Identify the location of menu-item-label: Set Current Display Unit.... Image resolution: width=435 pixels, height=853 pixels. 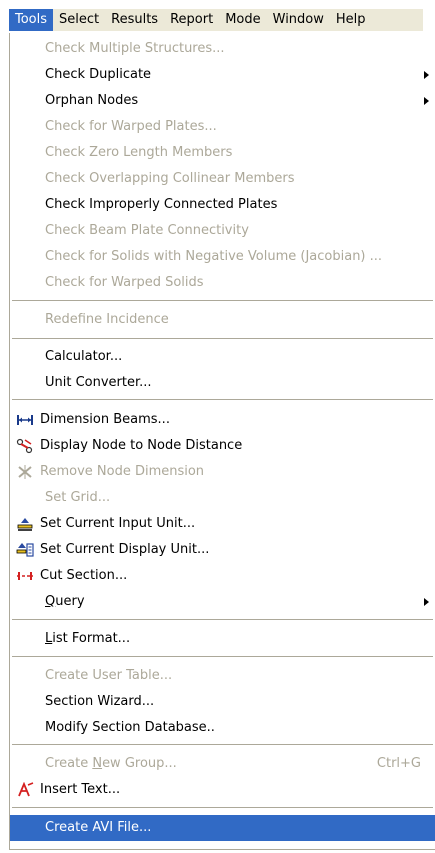
(125, 549).